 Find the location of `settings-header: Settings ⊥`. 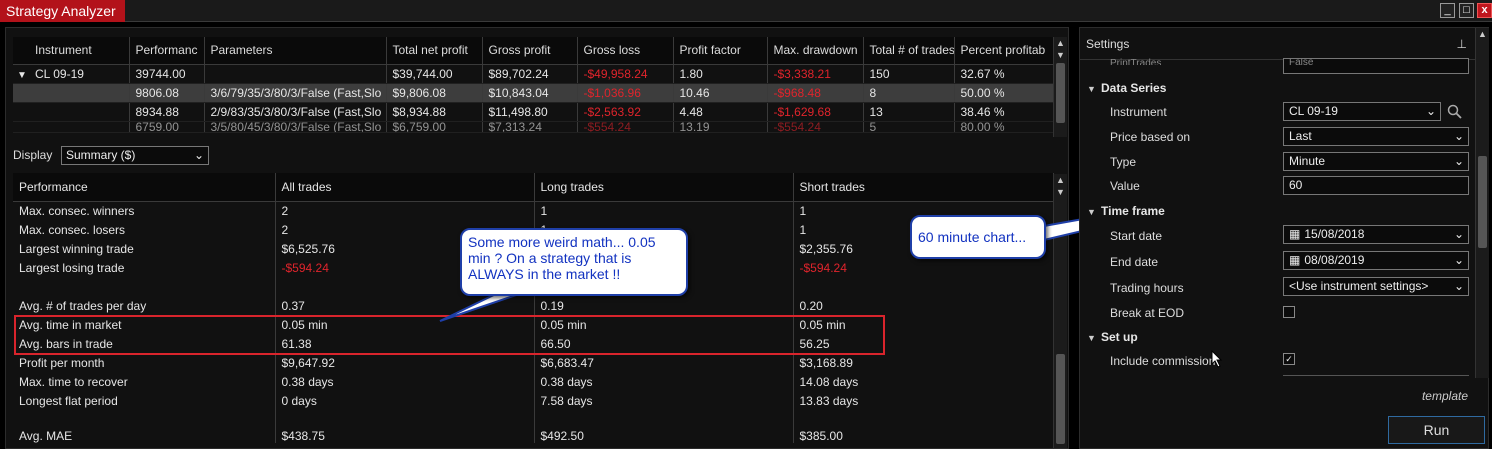

settings-header: Settings ⊥ is located at coordinates (1277, 44).